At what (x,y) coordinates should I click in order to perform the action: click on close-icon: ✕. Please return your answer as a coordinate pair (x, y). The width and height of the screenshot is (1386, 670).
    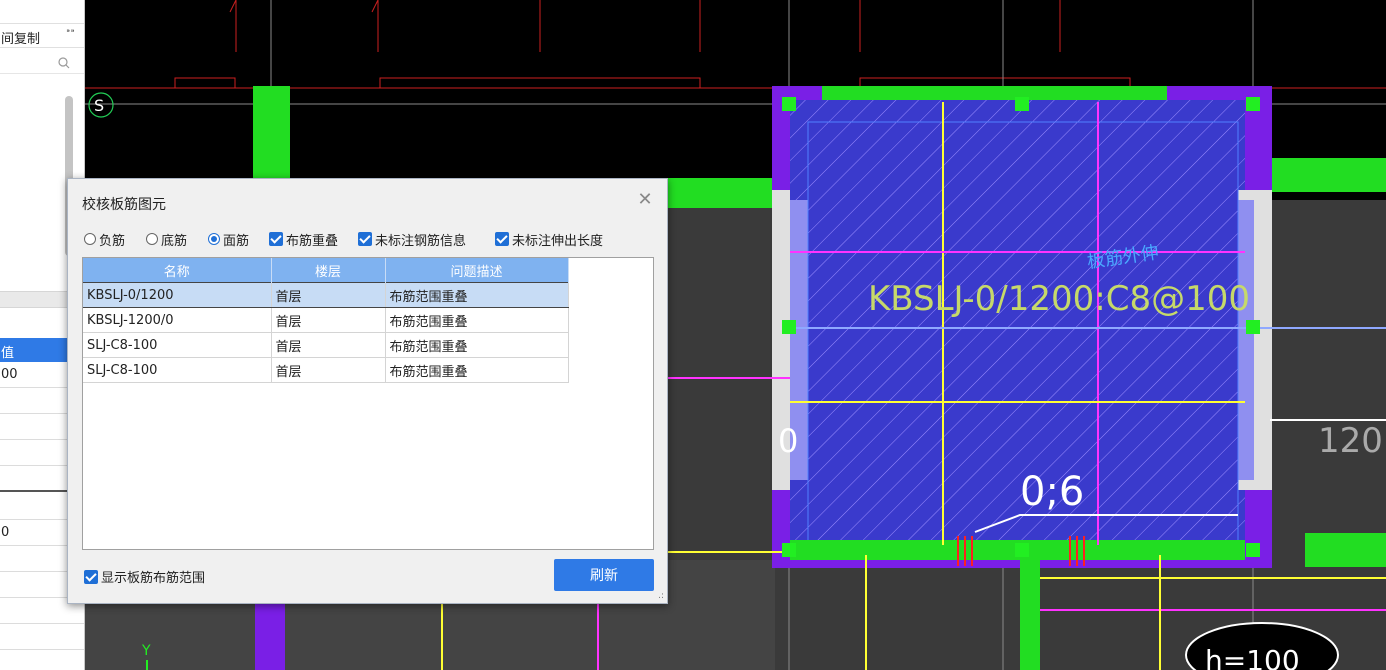
    Looking at the image, I should click on (645, 200).